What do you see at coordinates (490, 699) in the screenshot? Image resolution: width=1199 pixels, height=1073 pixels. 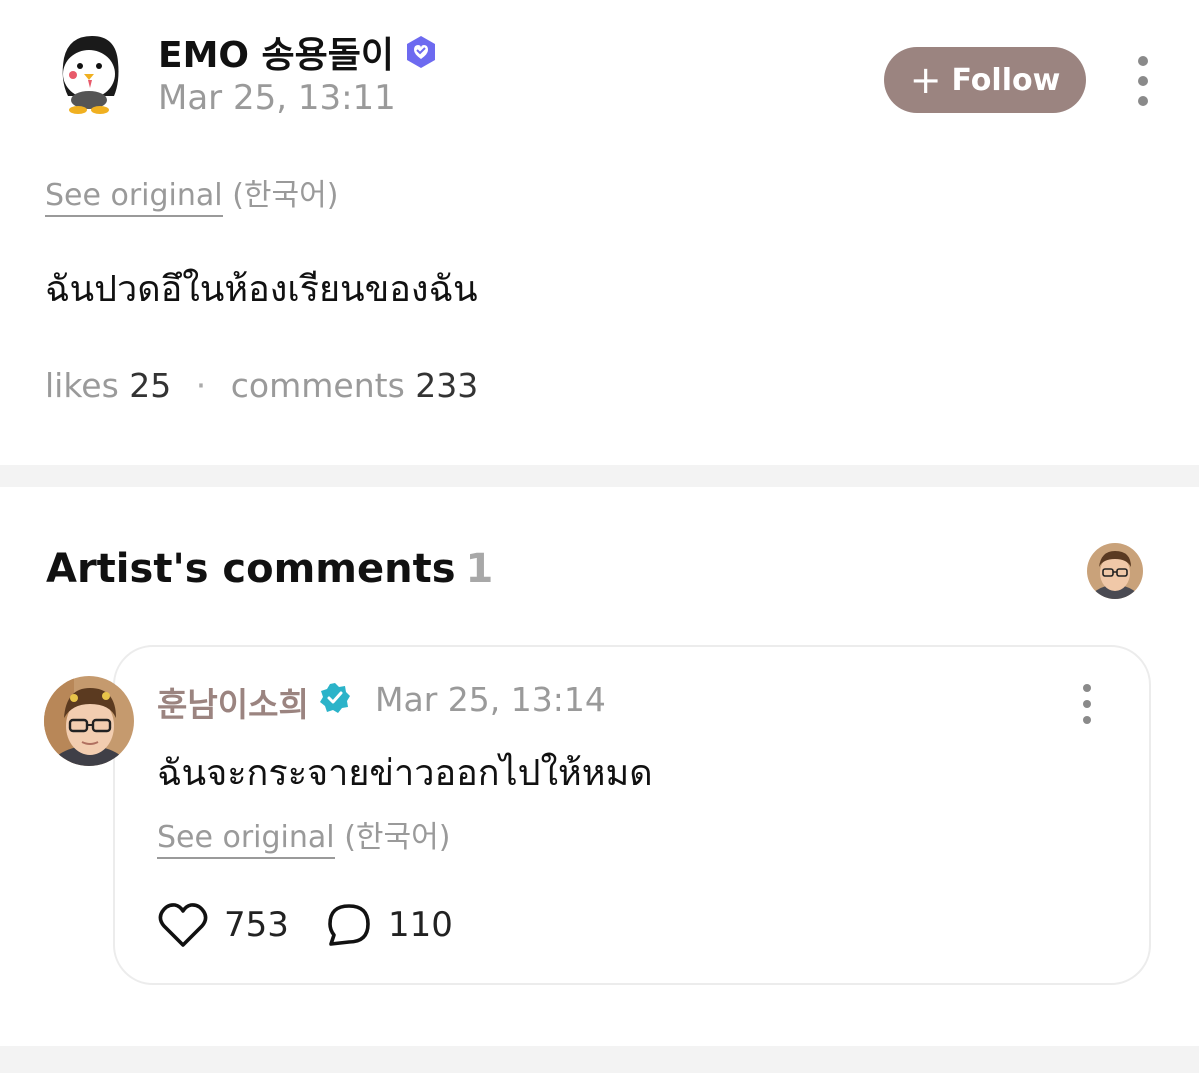 I see `comment-timestamp: Mar 25, 13:14` at bounding box center [490, 699].